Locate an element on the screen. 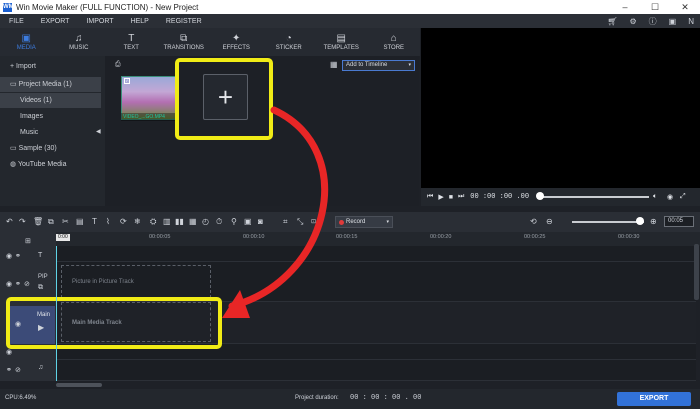 Image resolution: width=700 pixels, height=409 pixels. audio-split-icon: ▮▮ is located at coordinates (179, 222).